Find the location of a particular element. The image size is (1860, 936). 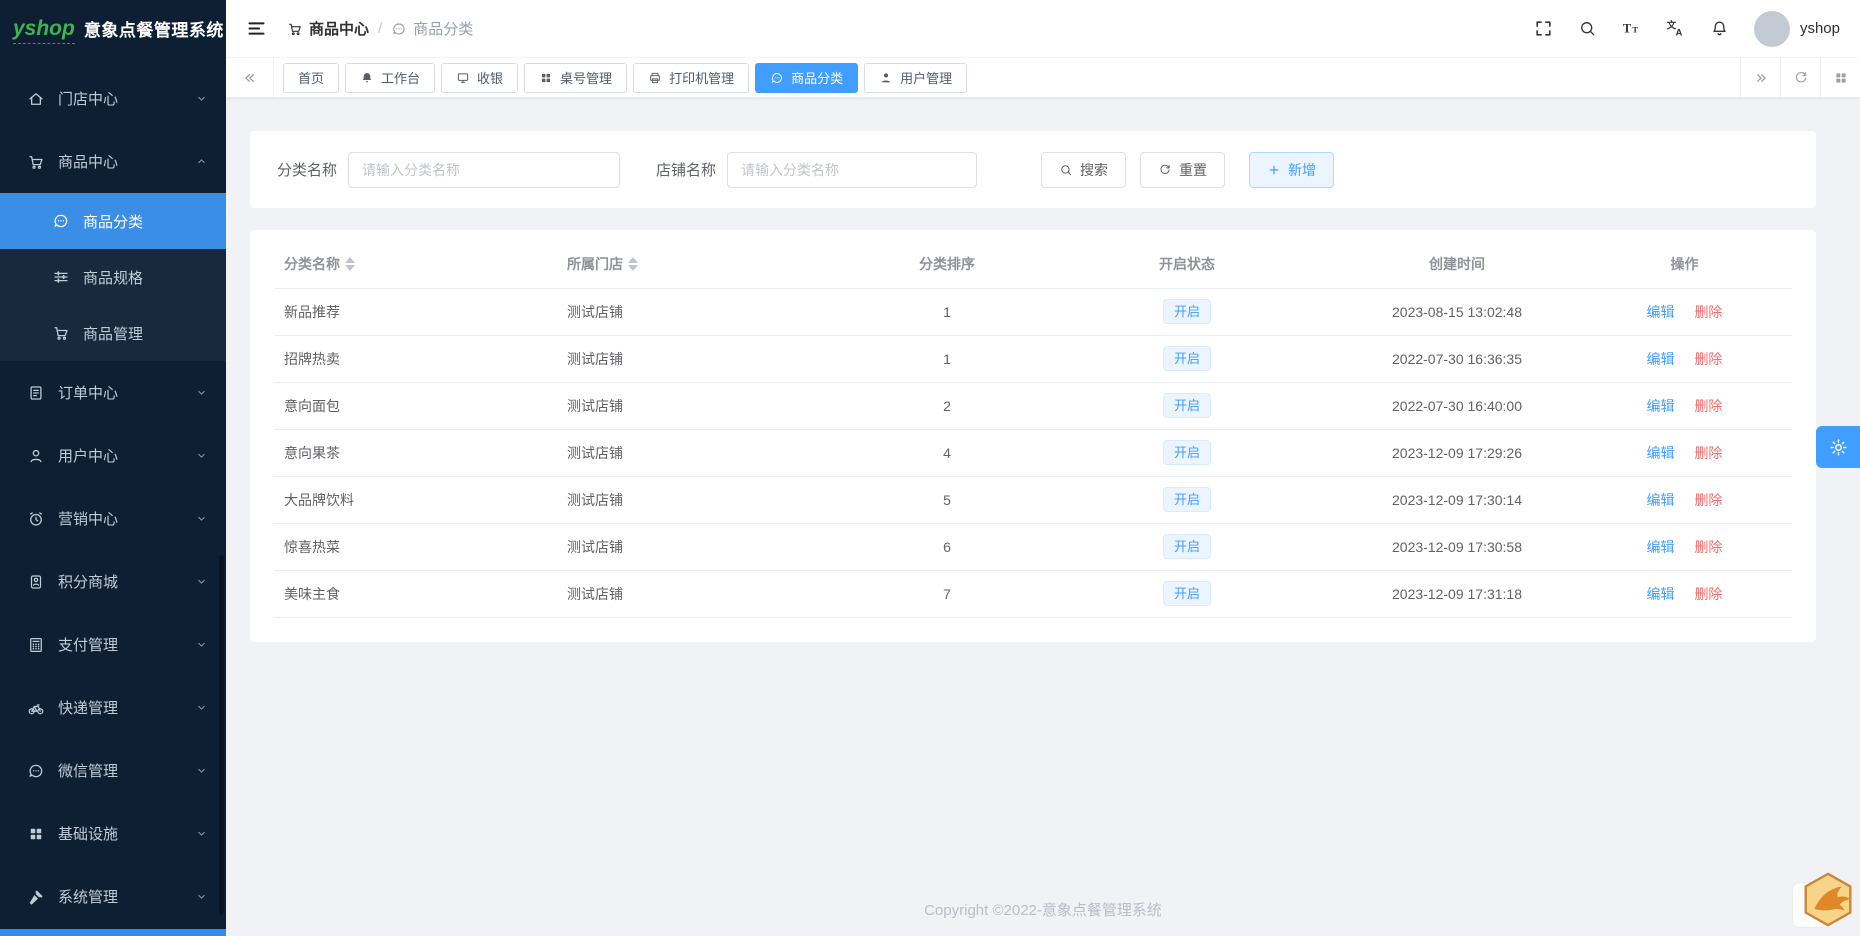

sidebar-bottom-strip is located at coordinates (113, 932).